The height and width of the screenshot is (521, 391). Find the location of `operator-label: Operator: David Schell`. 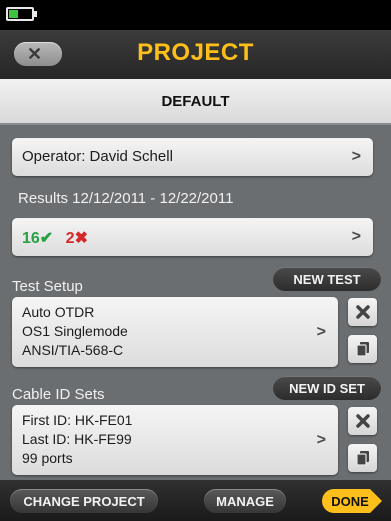

operator-label: Operator: David Schell is located at coordinates (97, 156).